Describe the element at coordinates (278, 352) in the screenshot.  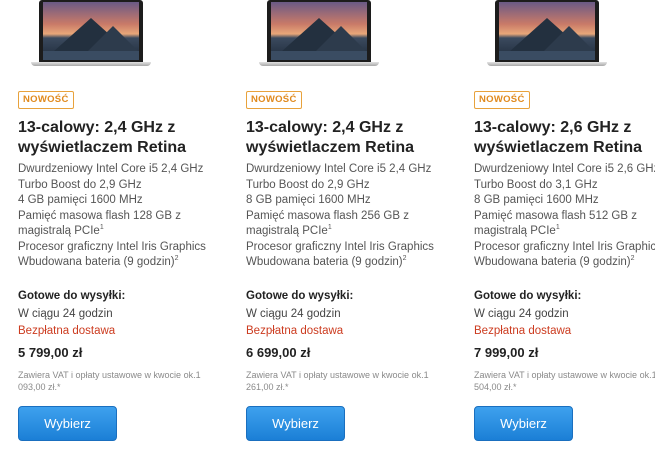
I see `price: 6 699,00 zł` at that location.